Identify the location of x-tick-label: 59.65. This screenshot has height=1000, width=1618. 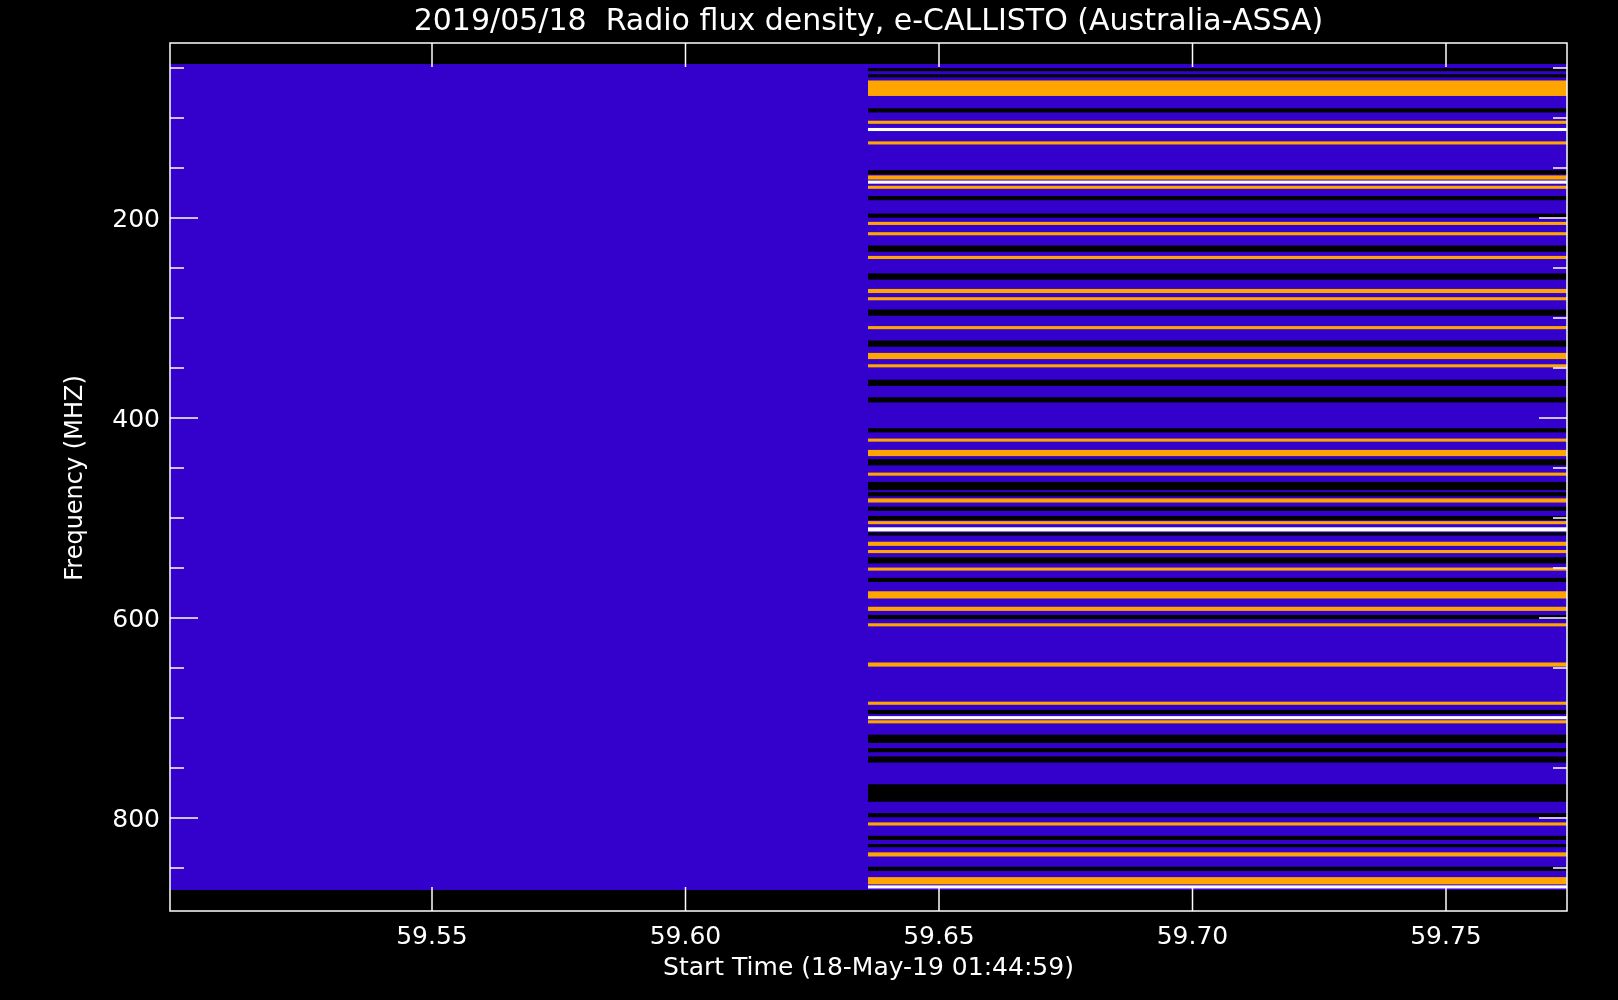
(939, 935).